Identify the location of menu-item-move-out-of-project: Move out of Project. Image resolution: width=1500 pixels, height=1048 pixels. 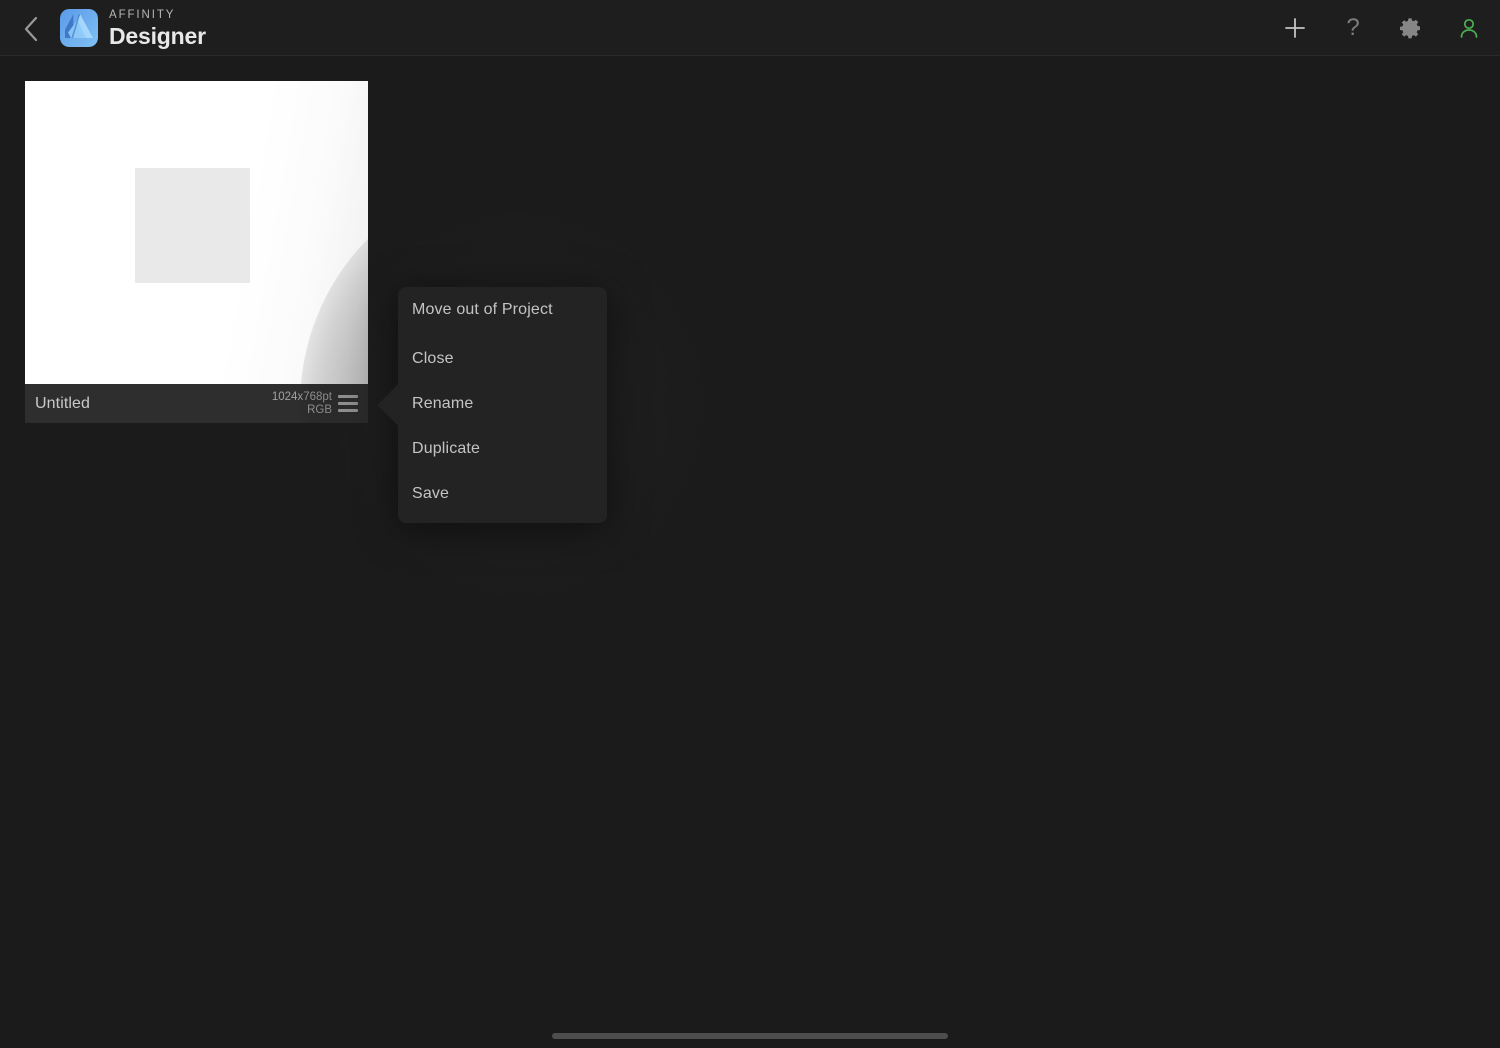
(502, 309).